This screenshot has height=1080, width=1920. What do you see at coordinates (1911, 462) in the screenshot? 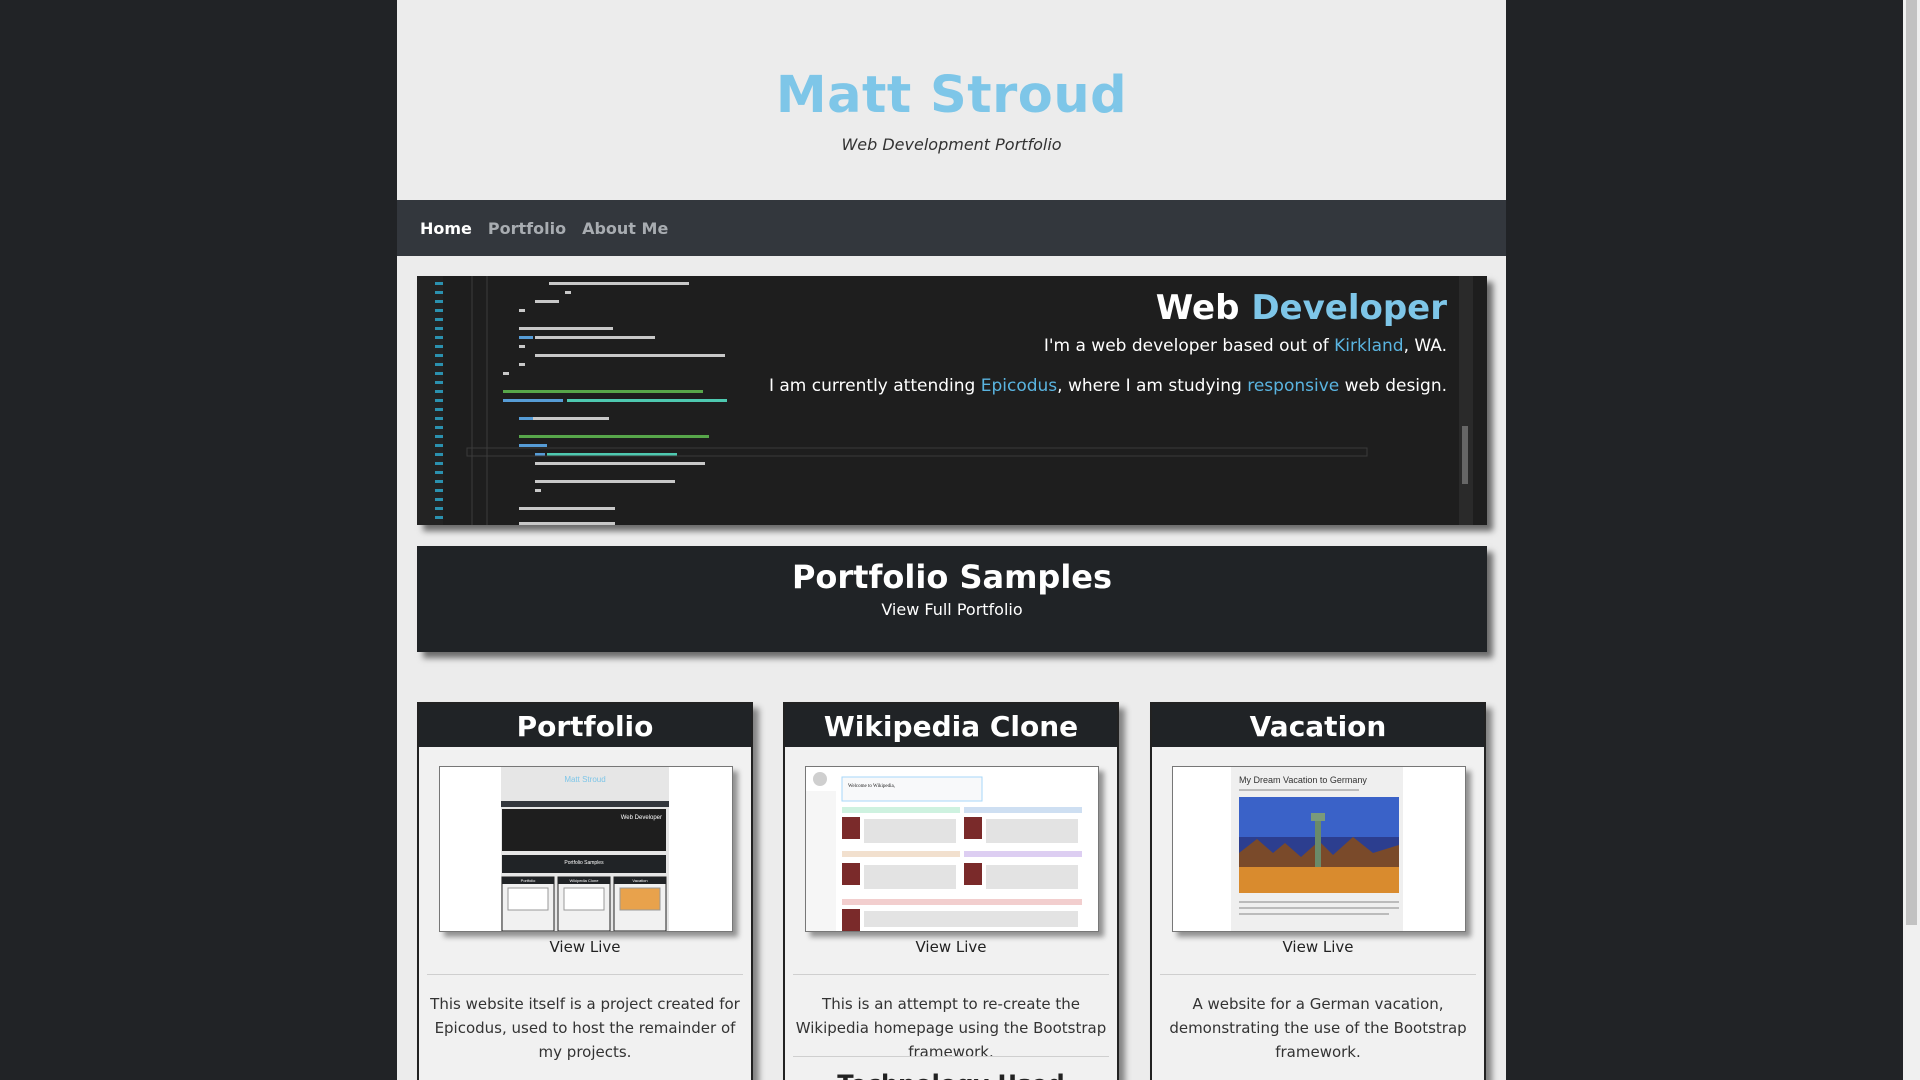
I see `page-scrollbar-thumb` at bounding box center [1911, 462].